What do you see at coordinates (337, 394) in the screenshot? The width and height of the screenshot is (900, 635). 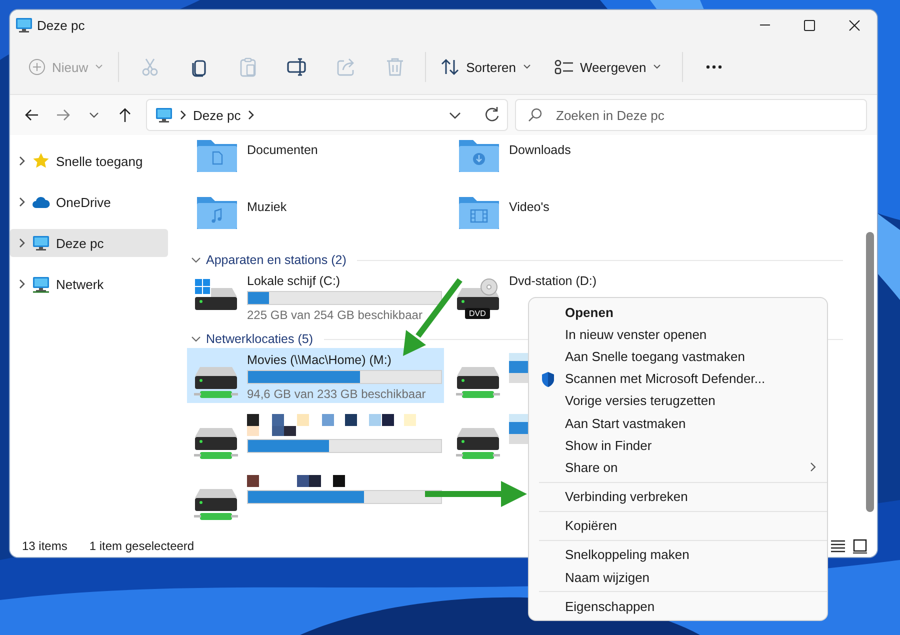 I see `free-space-label: 94,6 GB van 233 GB beschikbaar` at bounding box center [337, 394].